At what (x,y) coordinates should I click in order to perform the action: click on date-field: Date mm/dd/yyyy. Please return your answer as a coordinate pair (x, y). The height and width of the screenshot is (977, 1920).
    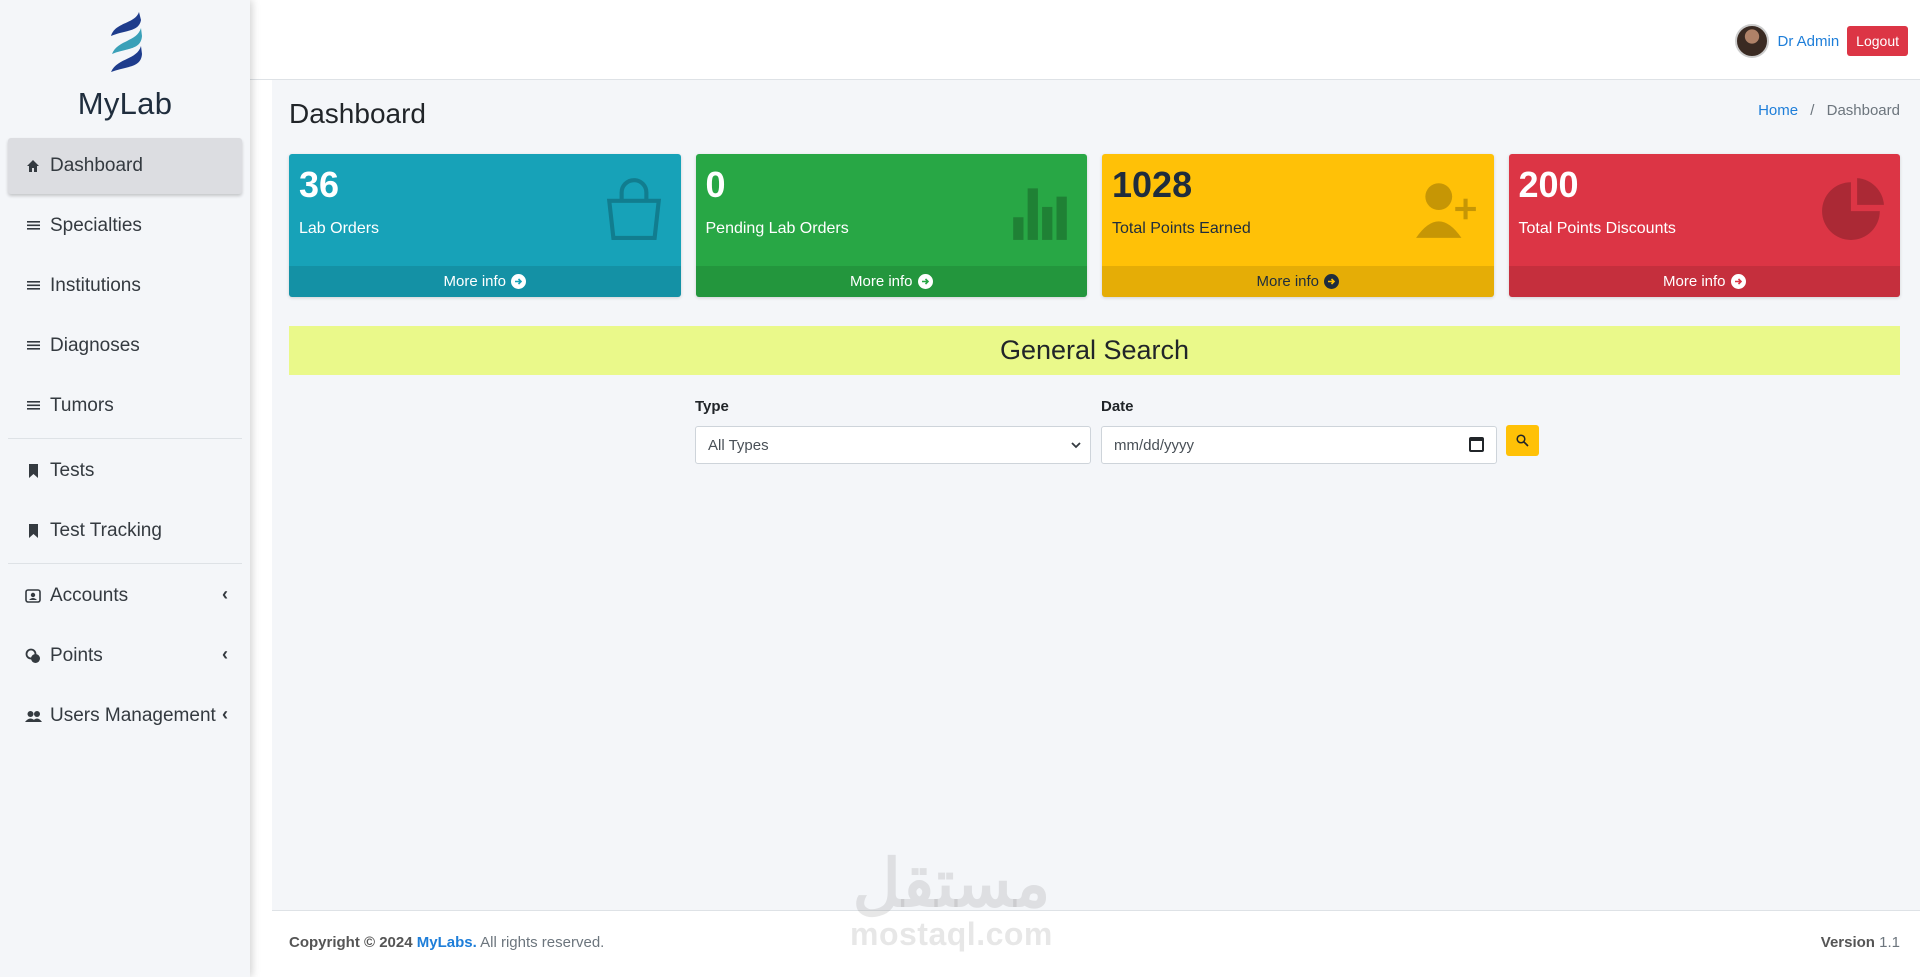
    Looking at the image, I should click on (1299, 431).